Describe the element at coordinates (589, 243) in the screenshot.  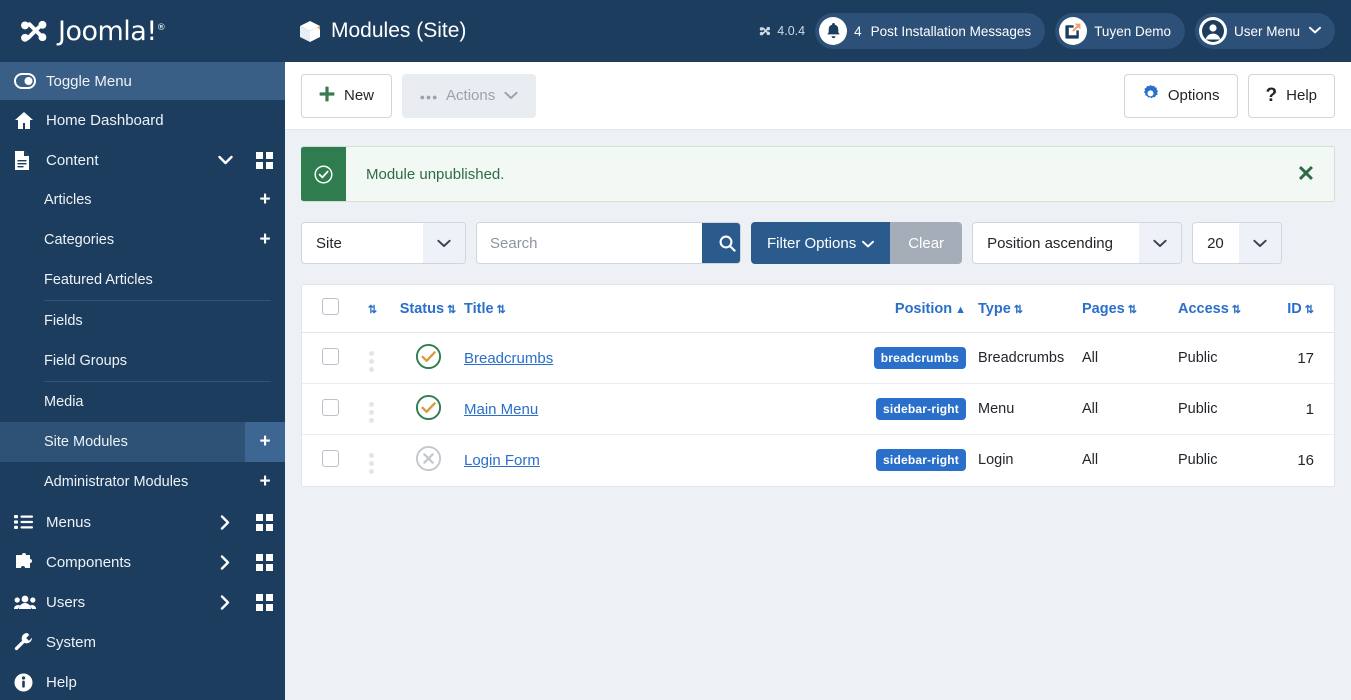
I see `search-input` at that location.